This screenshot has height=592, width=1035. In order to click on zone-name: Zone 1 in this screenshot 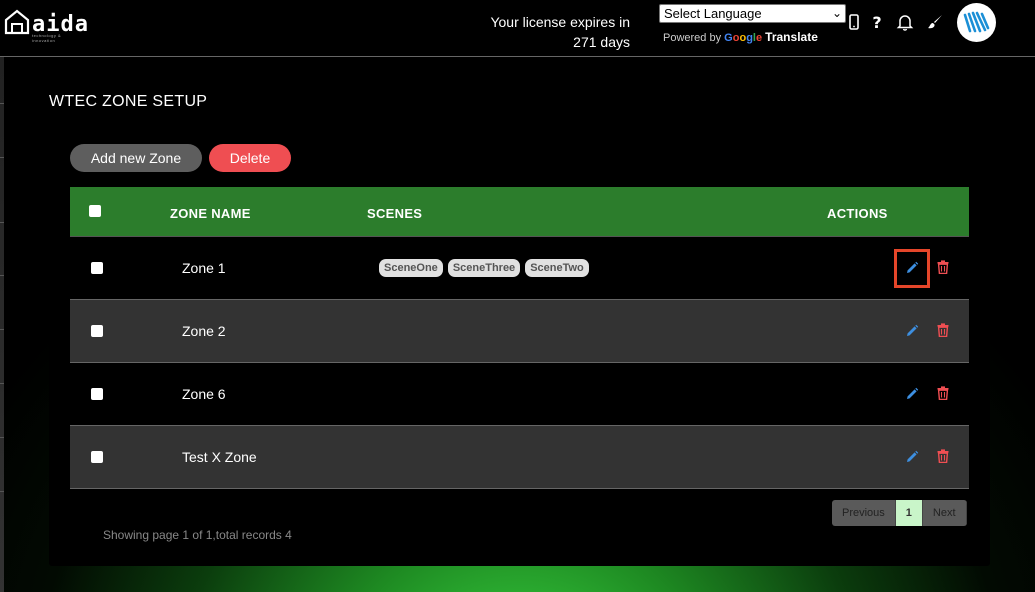, I will do `click(204, 268)`.